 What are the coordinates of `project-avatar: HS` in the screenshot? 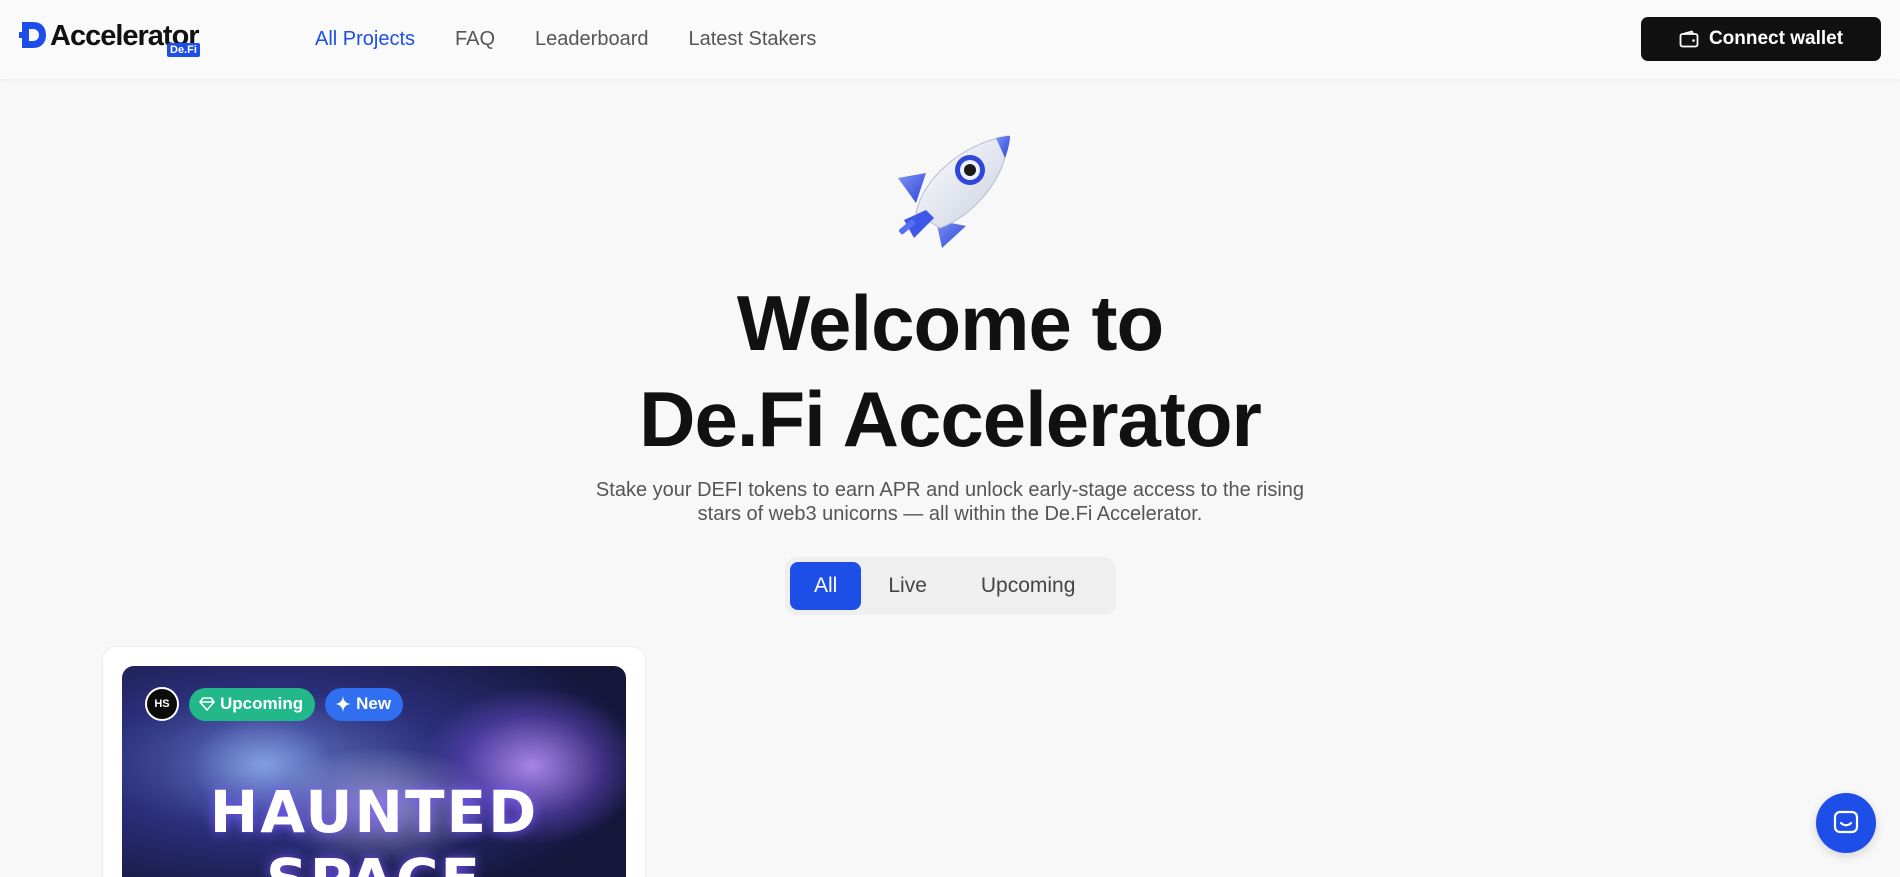 It's located at (162, 704).